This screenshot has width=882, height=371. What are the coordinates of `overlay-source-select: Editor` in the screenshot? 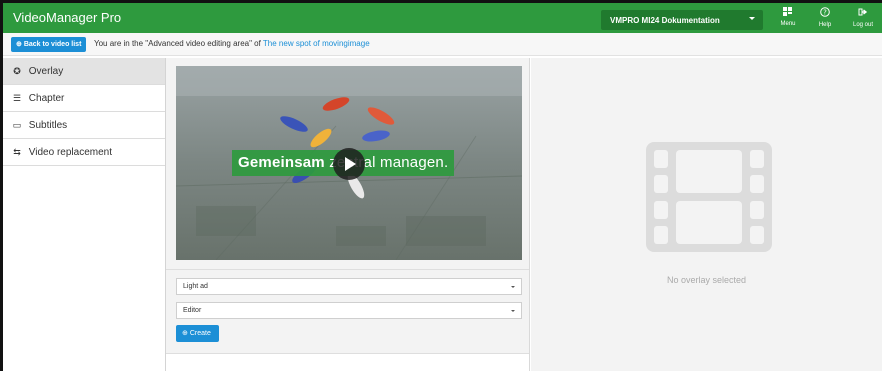 It's located at (349, 310).